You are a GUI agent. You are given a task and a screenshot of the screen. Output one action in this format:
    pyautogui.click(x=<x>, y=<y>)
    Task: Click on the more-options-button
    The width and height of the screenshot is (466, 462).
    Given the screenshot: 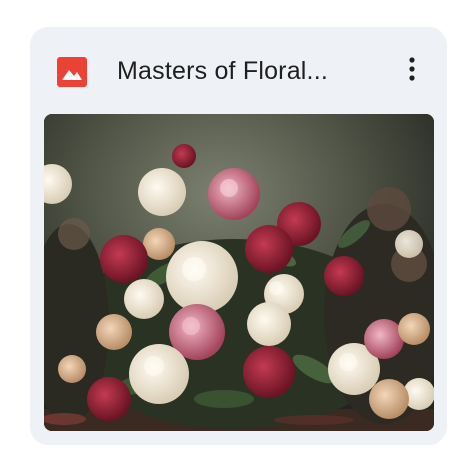 What is the action you would take?
    pyautogui.click(x=412, y=71)
    